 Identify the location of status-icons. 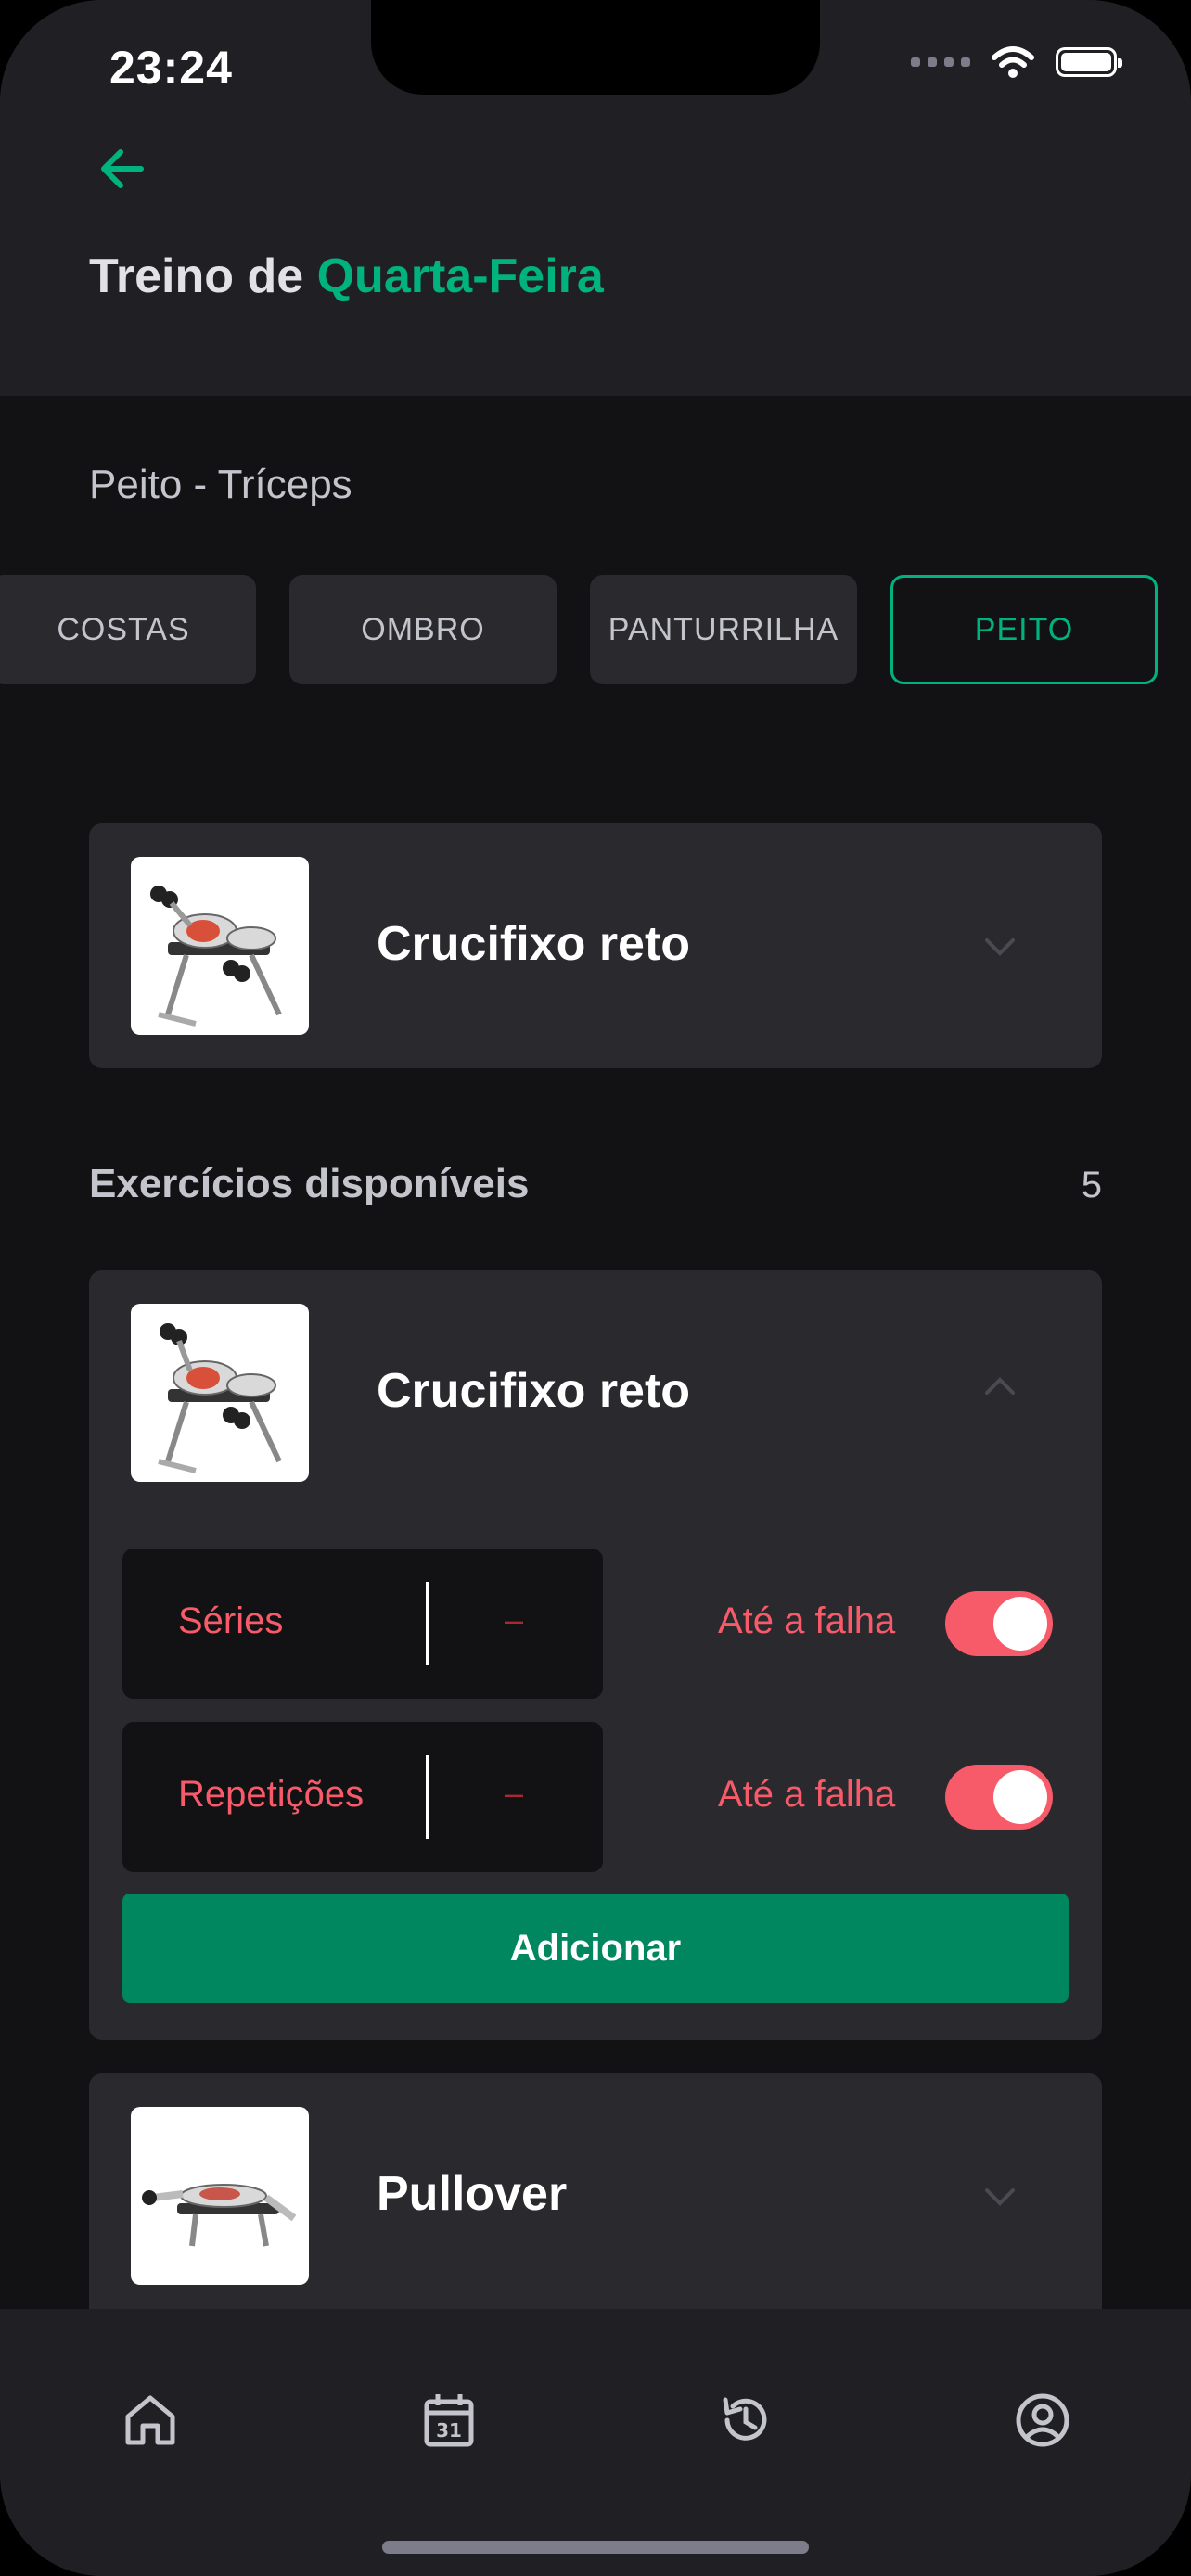
(1016, 62).